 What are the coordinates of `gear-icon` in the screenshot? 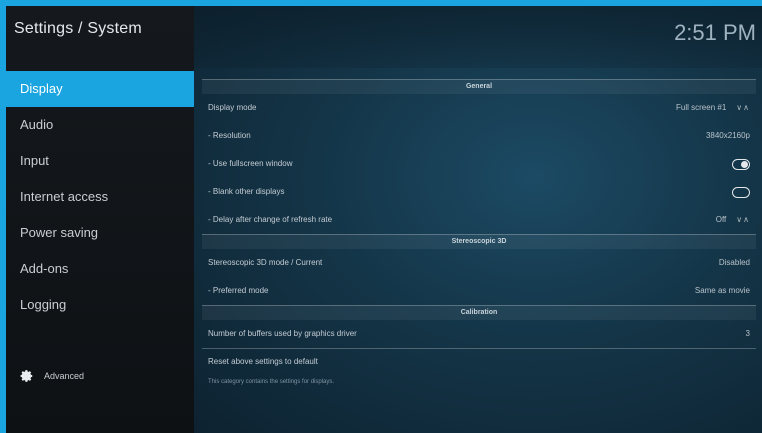 It's located at (26, 376).